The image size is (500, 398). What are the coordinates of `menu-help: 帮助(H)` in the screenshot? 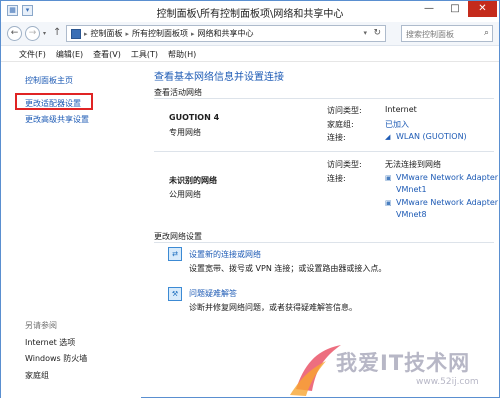 It's located at (182, 54).